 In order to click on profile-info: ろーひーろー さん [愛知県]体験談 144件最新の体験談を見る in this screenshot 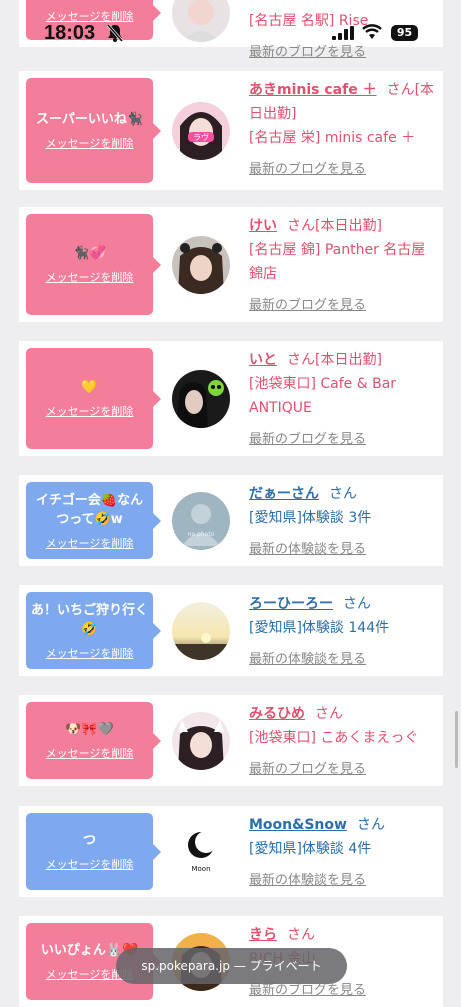, I will do `click(344, 629)`.